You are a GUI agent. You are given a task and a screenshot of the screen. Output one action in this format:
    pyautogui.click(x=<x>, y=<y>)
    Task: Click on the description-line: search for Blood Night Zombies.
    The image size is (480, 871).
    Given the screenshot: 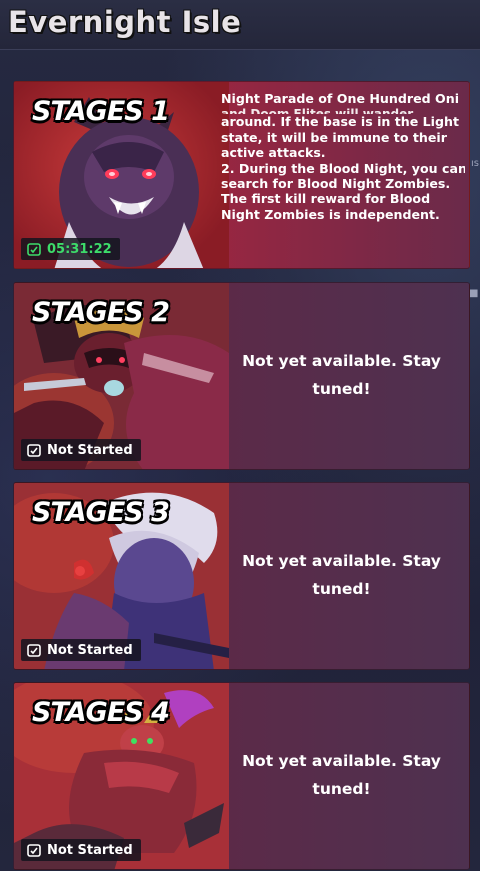 What is the action you would take?
    pyautogui.click(x=336, y=183)
    